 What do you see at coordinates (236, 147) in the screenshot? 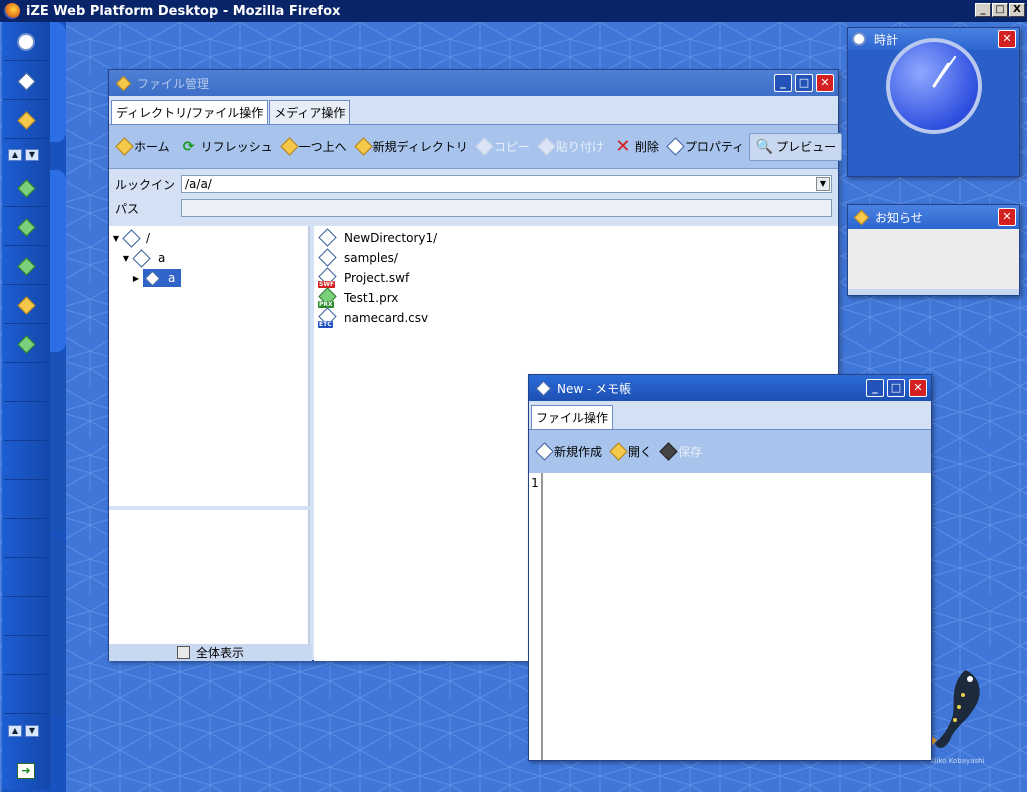
I see `refresh-label: リフレッシュ` at bounding box center [236, 147].